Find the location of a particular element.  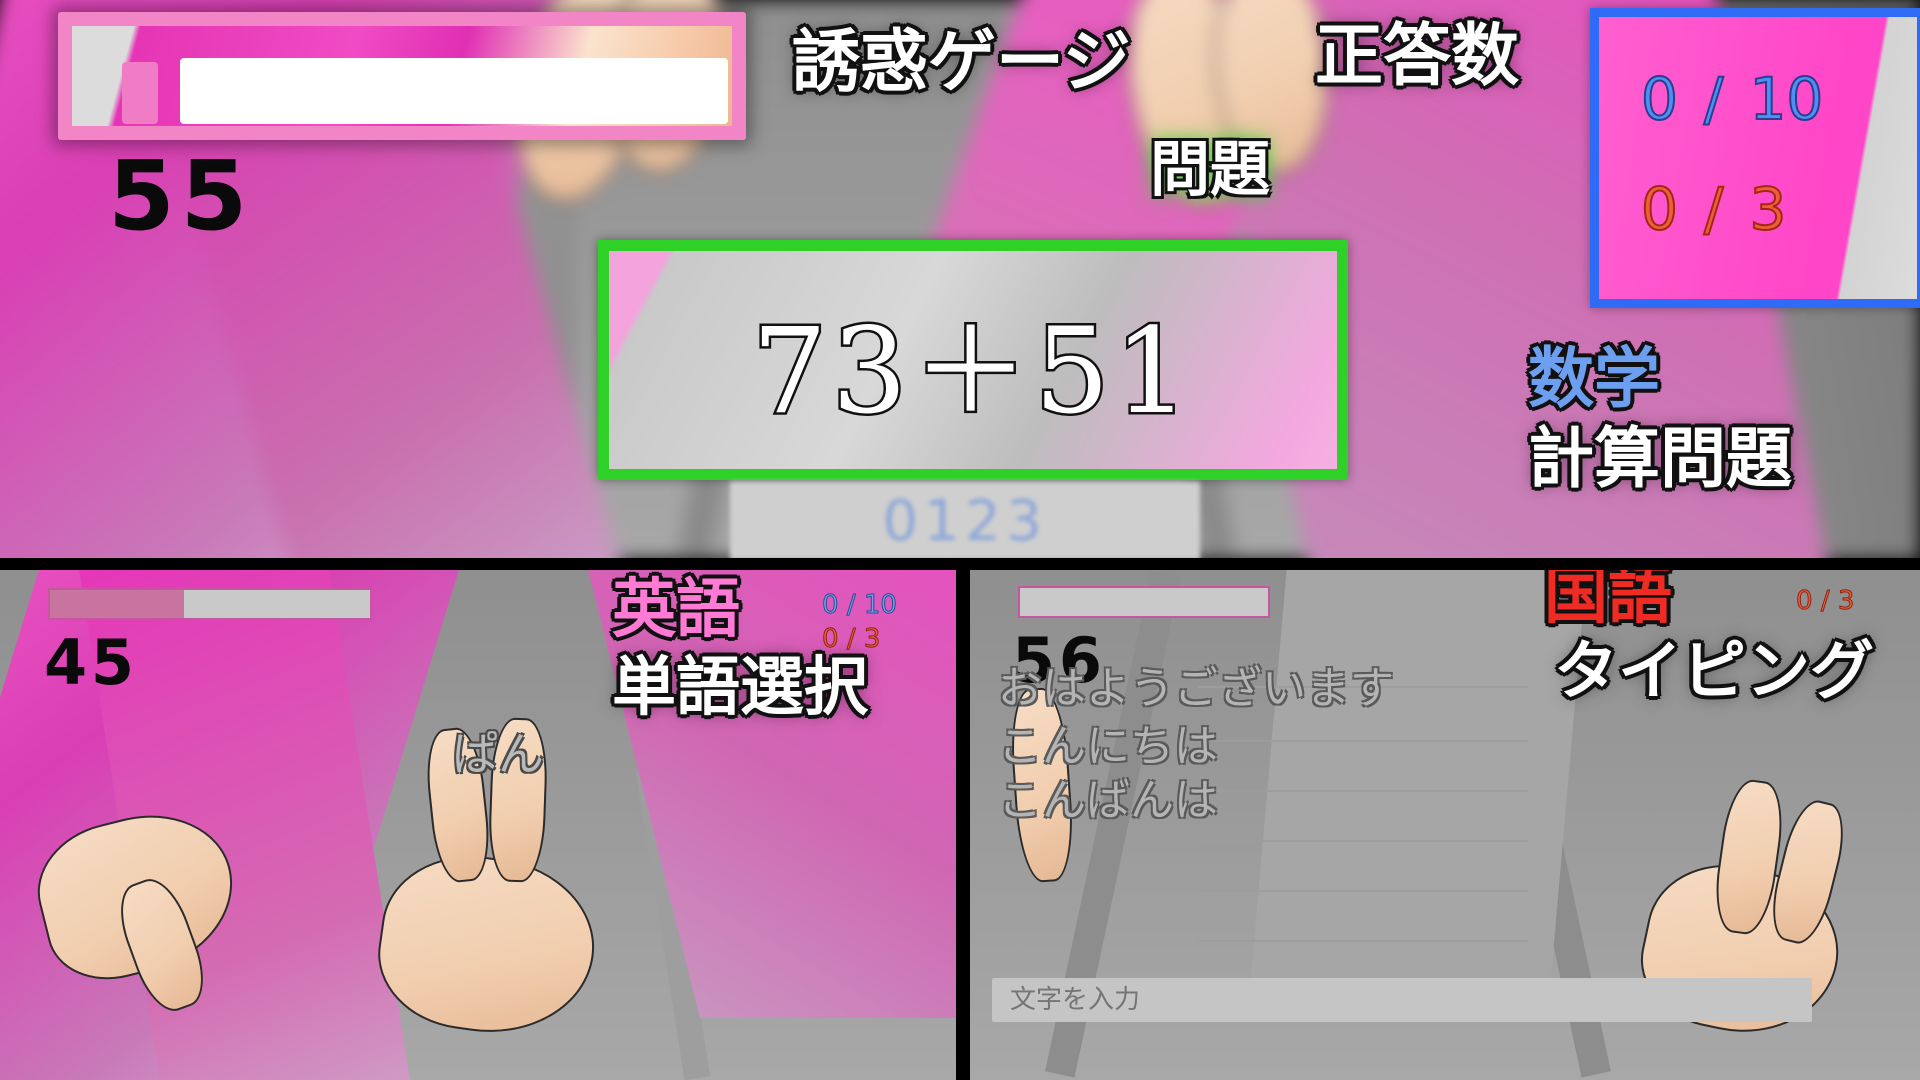

japanese-line-3: こんばんは is located at coordinates (1108, 800).